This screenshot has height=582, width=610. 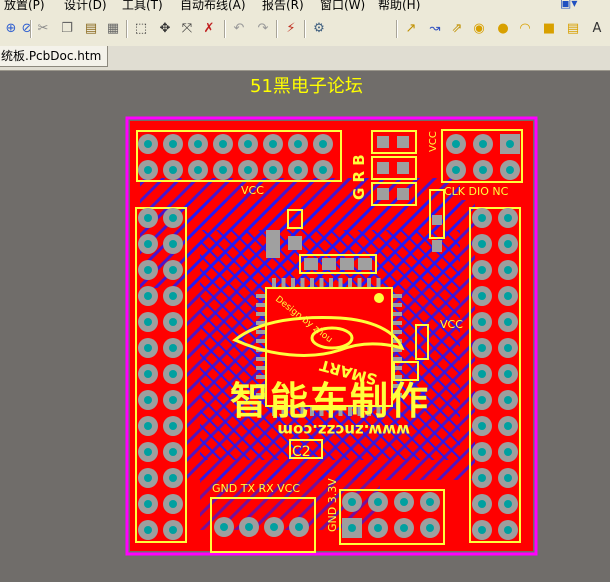 What do you see at coordinates (256, 488) in the screenshot?
I see `silk-gnd-tx-rx-vcc: GND TX RX VCC` at bounding box center [256, 488].